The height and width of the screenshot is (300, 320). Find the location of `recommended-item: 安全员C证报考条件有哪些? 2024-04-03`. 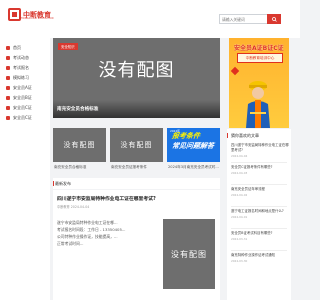

recommended-item: 安全员C证报考条件有哪些? 2024-04-03 is located at coordinates (260, 170).